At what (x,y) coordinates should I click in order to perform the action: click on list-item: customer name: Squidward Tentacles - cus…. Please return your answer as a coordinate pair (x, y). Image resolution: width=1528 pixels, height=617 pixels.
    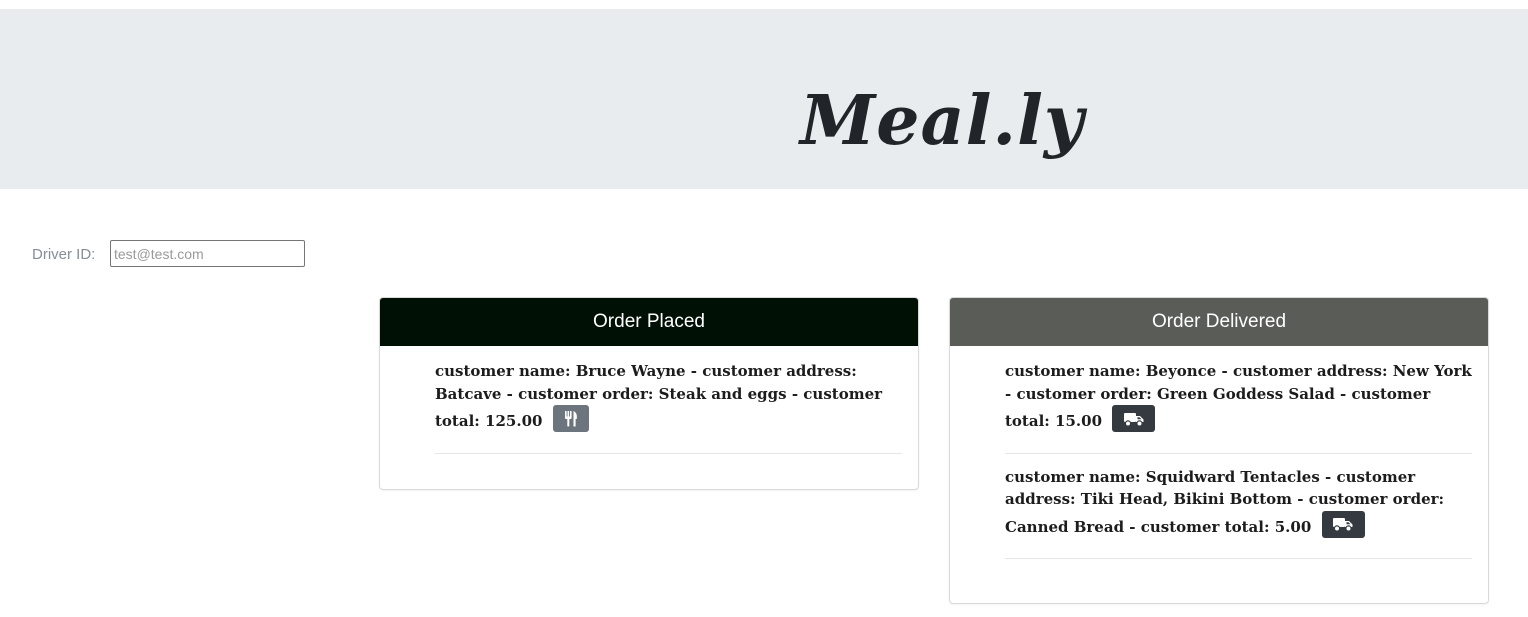
    Looking at the image, I should click on (1238, 512).